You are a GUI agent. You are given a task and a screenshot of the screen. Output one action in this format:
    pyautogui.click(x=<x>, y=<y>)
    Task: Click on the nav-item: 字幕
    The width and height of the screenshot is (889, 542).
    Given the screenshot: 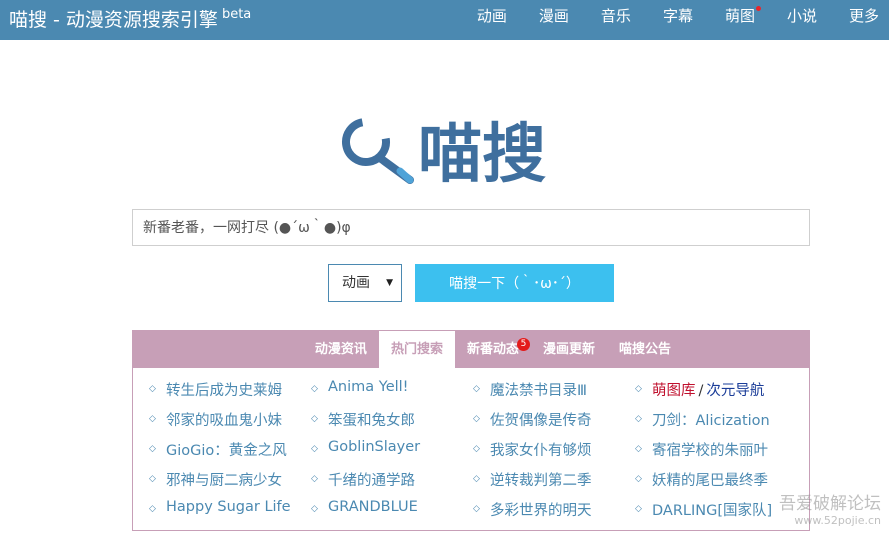 What is the action you would take?
    pyautogui.click(x=672, y=20)
    